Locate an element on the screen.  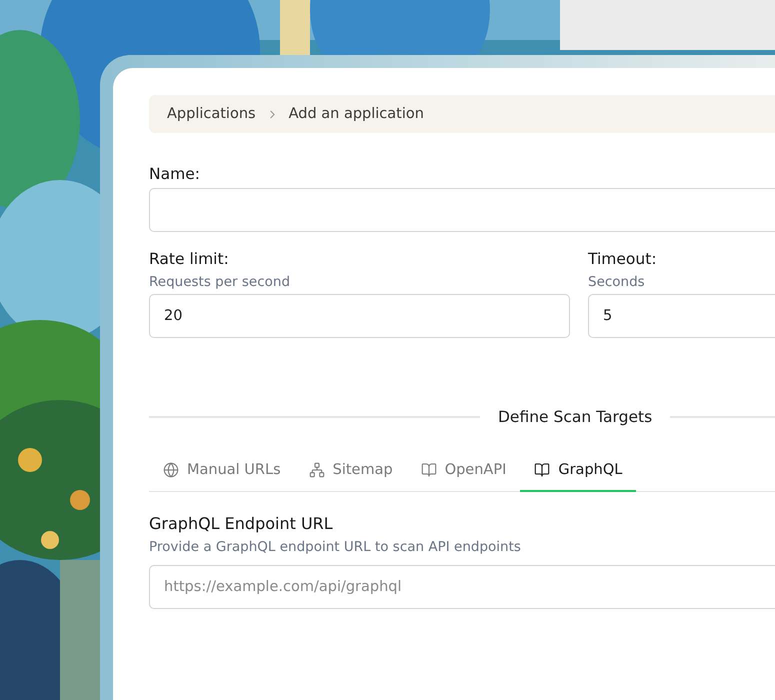
field-hint: Requests per second is located at coordinates (220, 282).